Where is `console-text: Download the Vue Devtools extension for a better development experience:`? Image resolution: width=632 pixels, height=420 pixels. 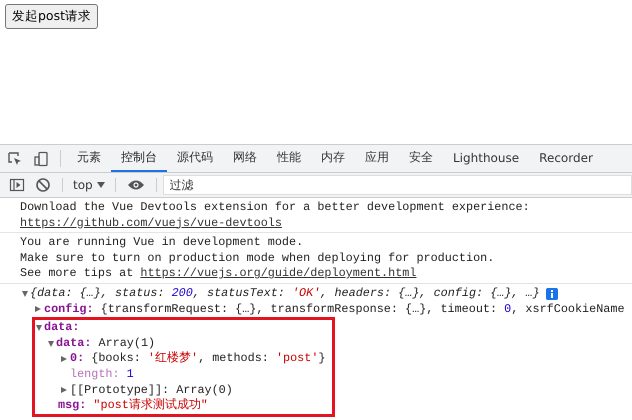 console-text: Download the Vue Devtools extension for a better development experience: is located at coordinates (275, 208).